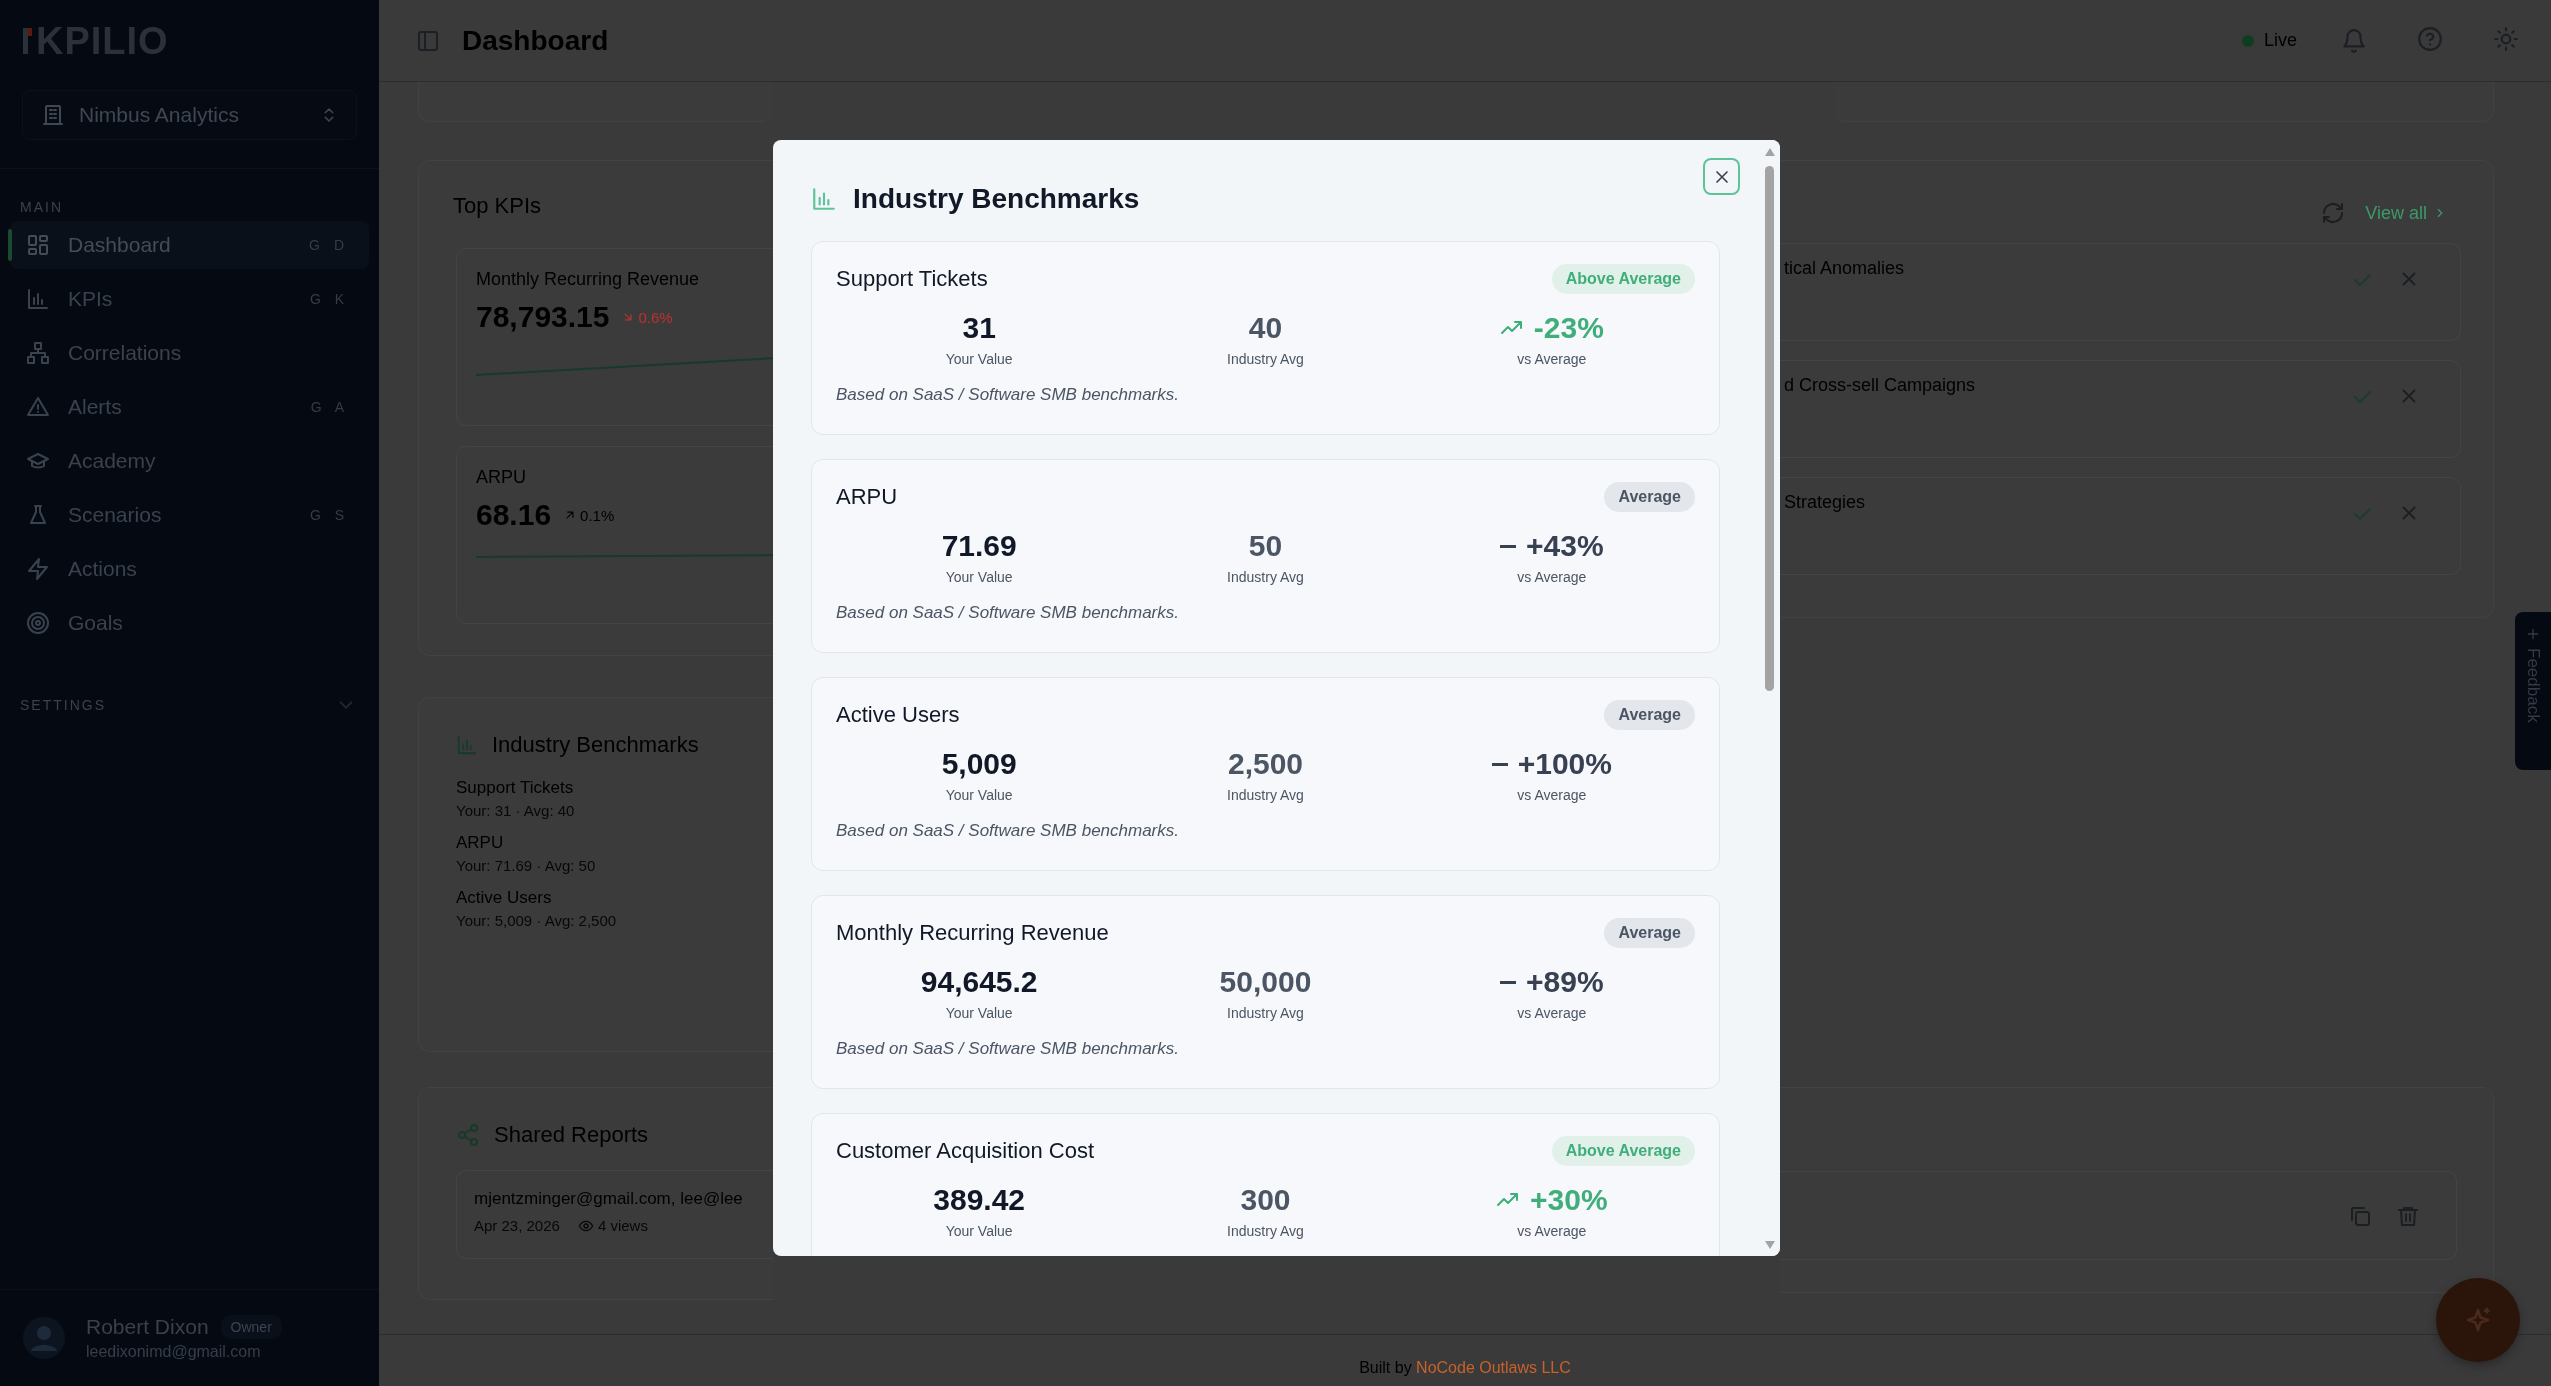 Image resolution: width=2551 pixels, height=1386 pixels. I want to click on dialog-title: Industry Benchmarks, so click(996, 199).